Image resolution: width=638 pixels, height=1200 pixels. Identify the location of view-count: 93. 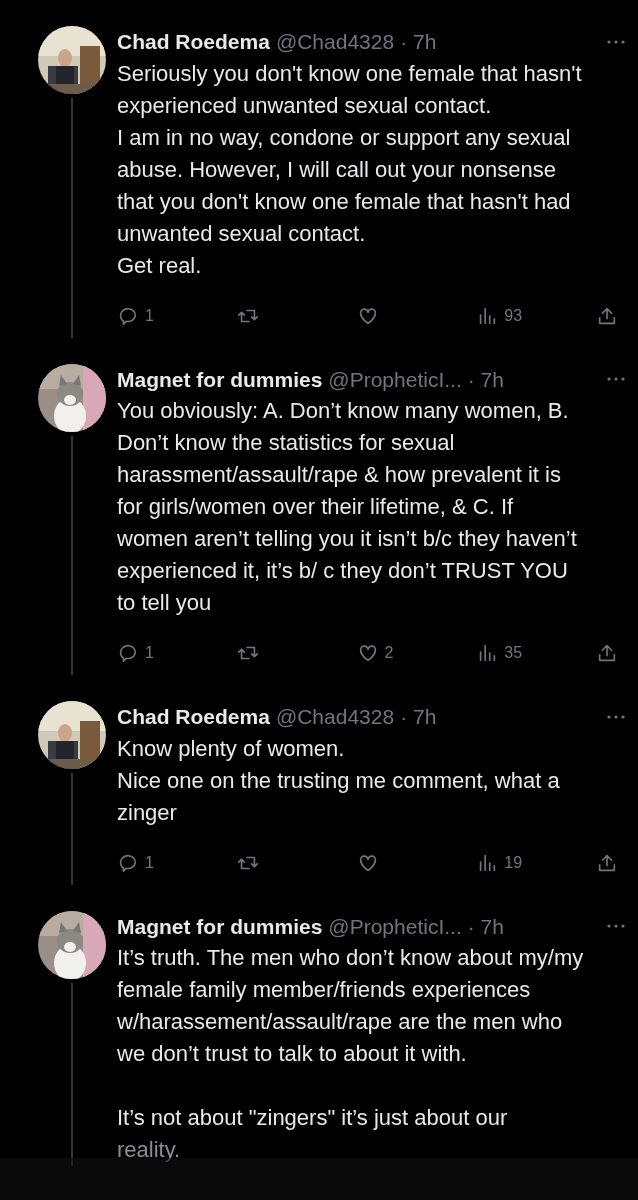
(513, 315).